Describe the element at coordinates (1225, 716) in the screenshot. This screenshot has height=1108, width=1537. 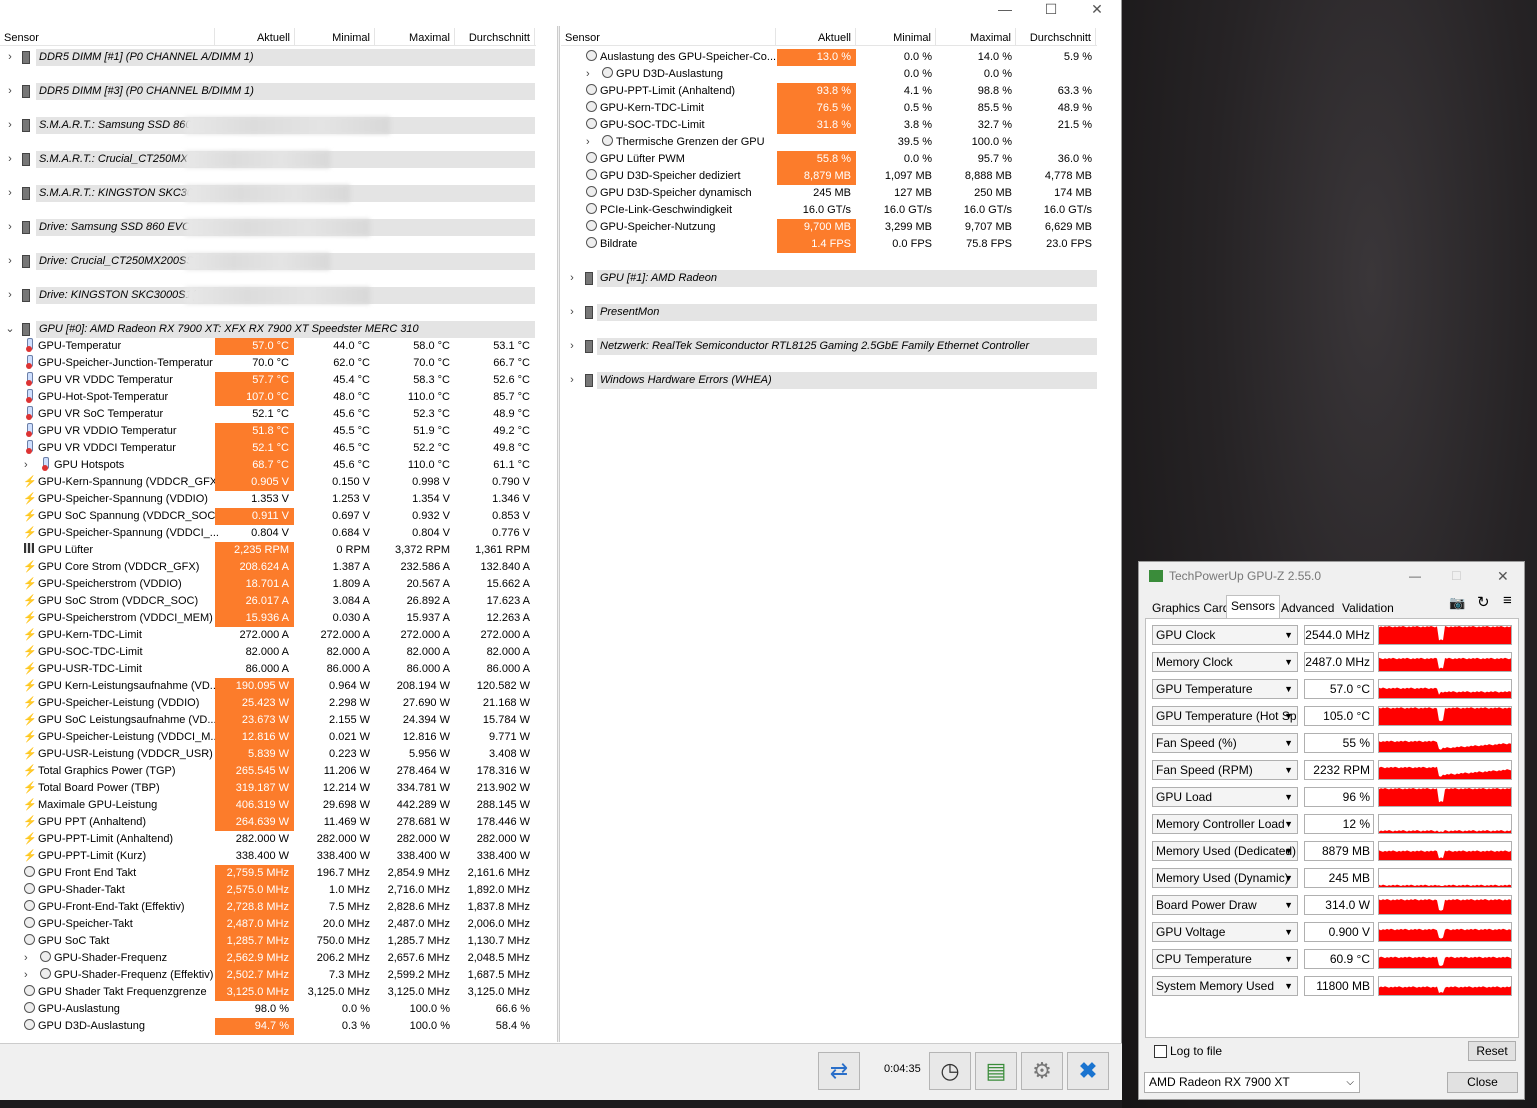
I see `sensor-select: GPU Temperature (Hot Spot) ▼` at that location.